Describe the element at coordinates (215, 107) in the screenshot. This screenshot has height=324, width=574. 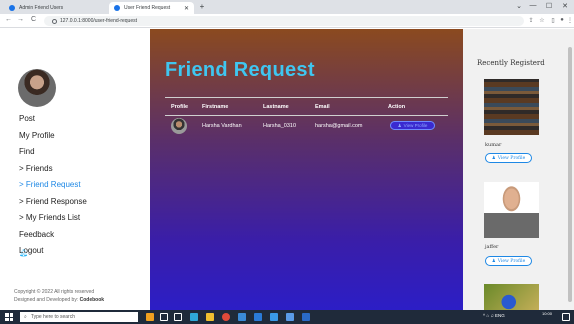
I see `column-header-firstname: Firstname` at that location.